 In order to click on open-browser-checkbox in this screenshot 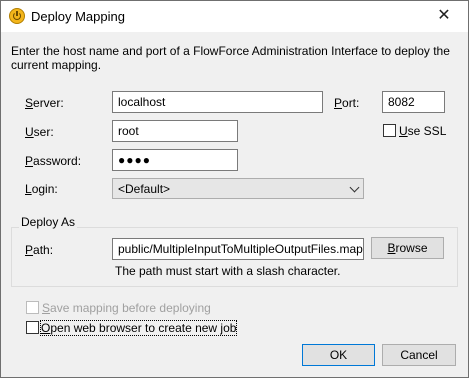, I will do `click(32, 327)`.